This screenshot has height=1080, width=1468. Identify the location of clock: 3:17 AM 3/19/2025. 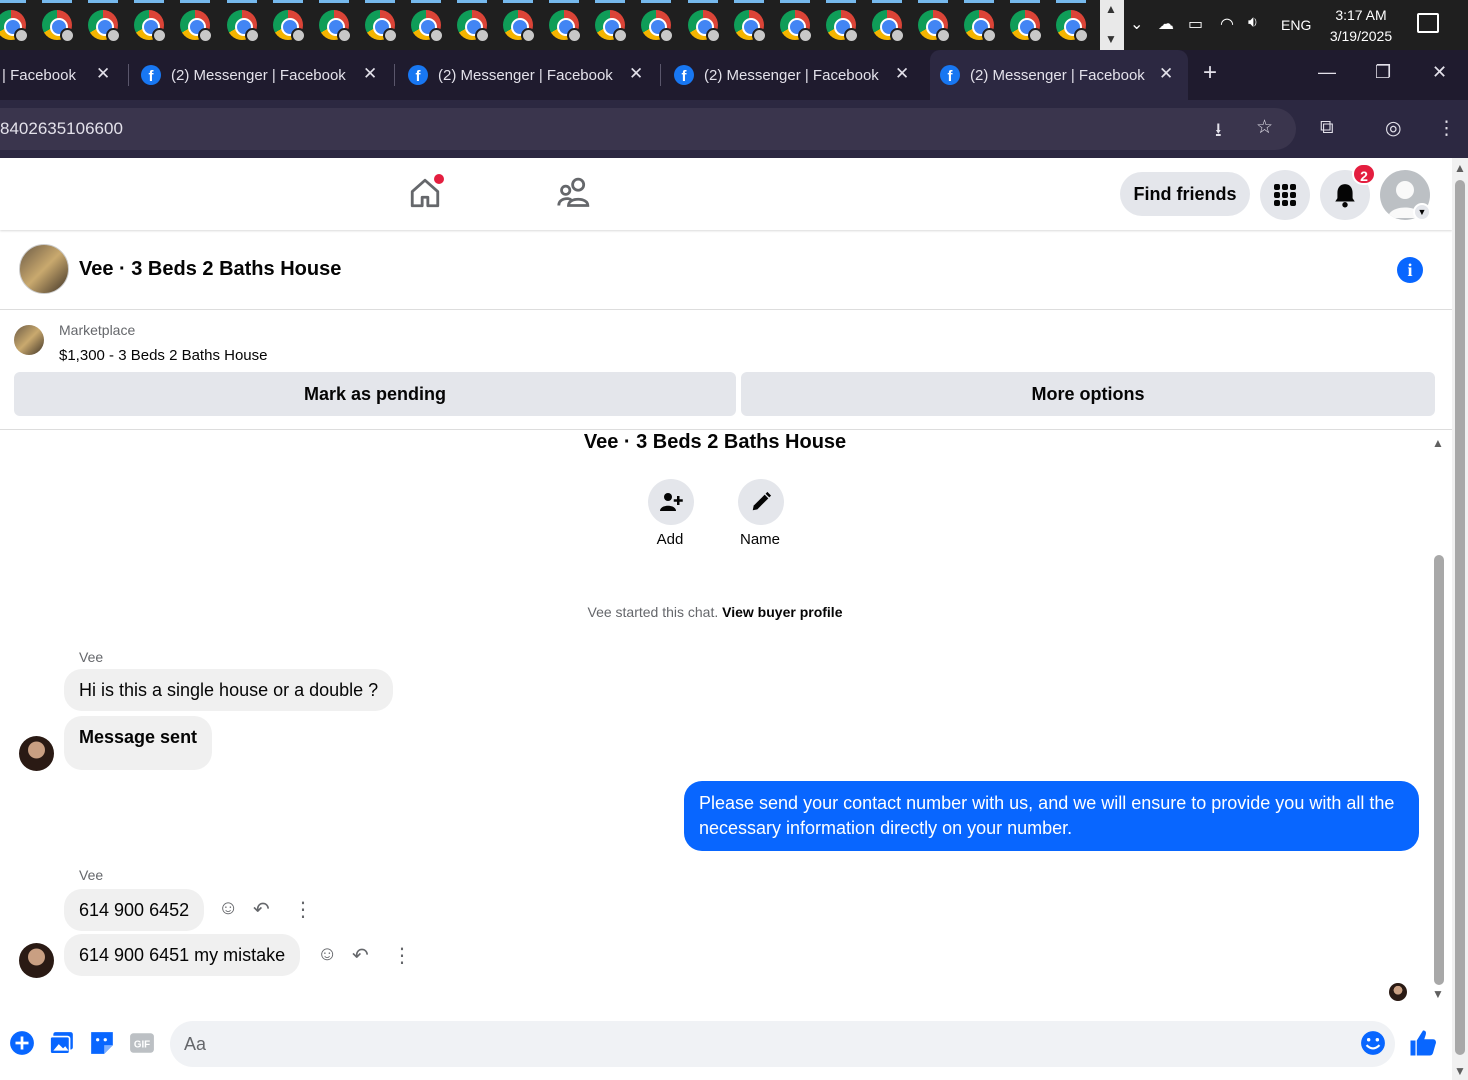
(1361, 26).